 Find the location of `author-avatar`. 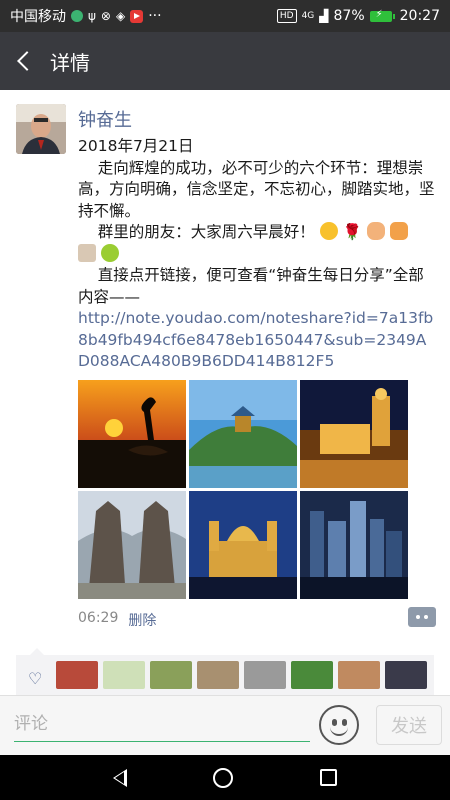

author-avatar is located at coordinates (41, 129).